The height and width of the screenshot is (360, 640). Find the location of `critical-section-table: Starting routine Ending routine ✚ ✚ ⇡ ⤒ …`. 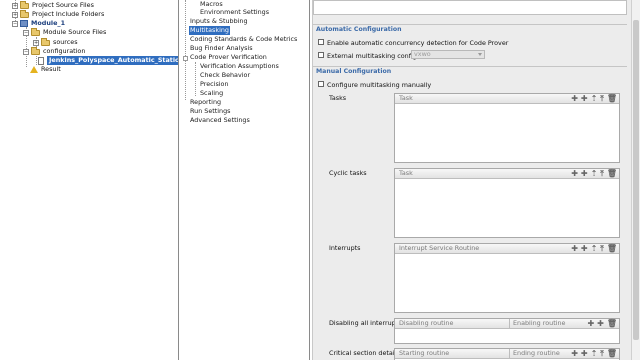

critical-section-table: Starting routine Ending routine ✚ ✚ ⇡ ⤒ … is located at coordinates (507, 354).